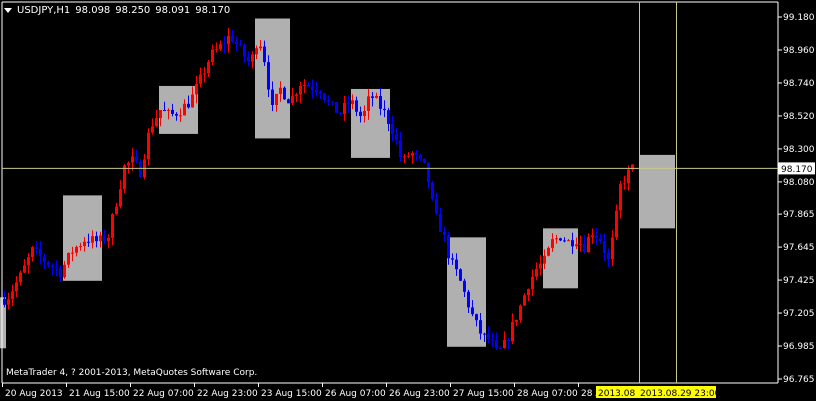 This screenshot has height=401, width=816. What do you see at coordinates (291, 394) in the screenshot?
I see `time-tick-label: 23 Aug 15:00` at bounding box center [291, 394].